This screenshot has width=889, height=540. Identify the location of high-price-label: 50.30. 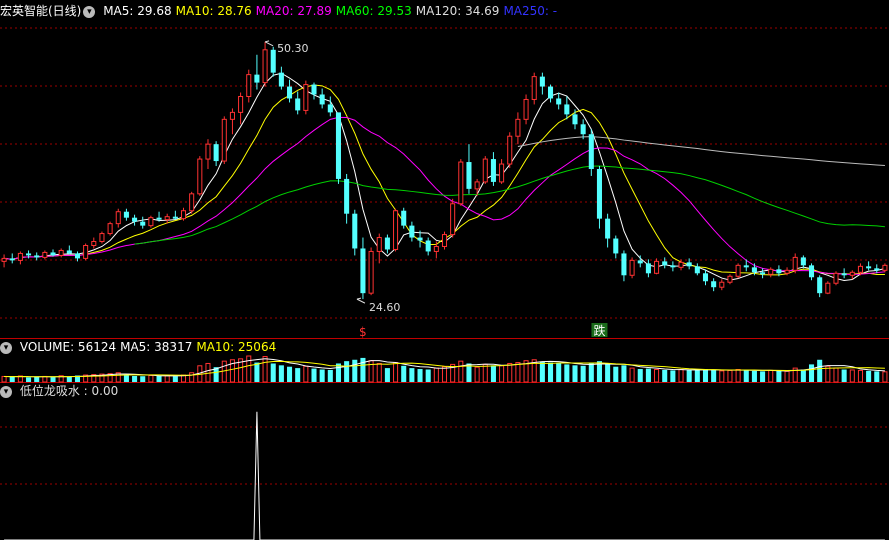
(293, 48).